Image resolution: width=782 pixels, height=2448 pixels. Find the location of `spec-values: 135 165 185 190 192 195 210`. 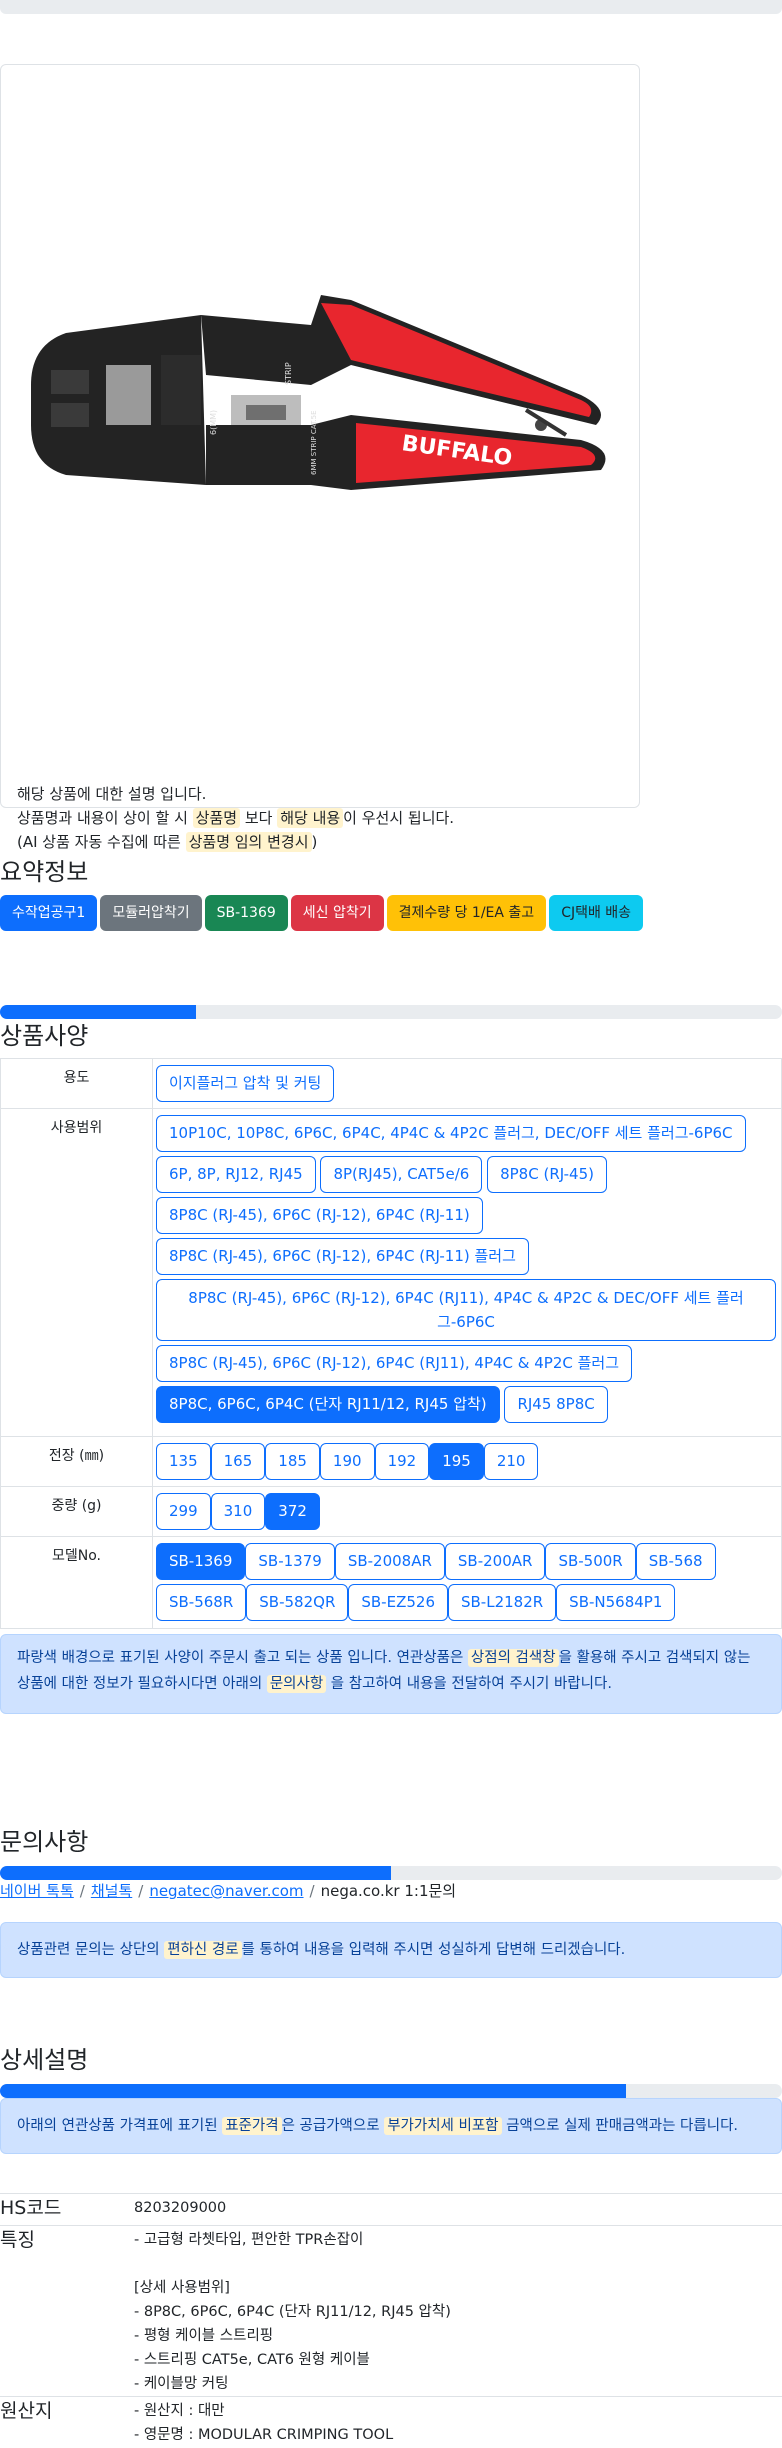

spec-values: 135 165 185 190 192 195 210 is located at coordinates (467, 1461).